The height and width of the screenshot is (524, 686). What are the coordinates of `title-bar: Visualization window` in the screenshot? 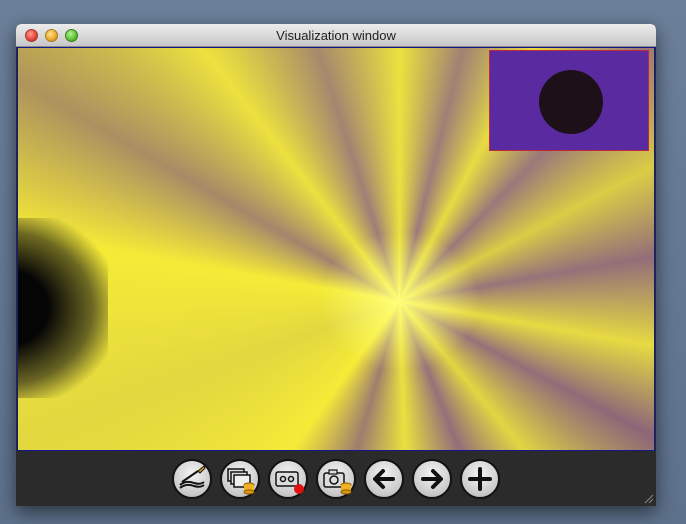 It's located at (336, 35).